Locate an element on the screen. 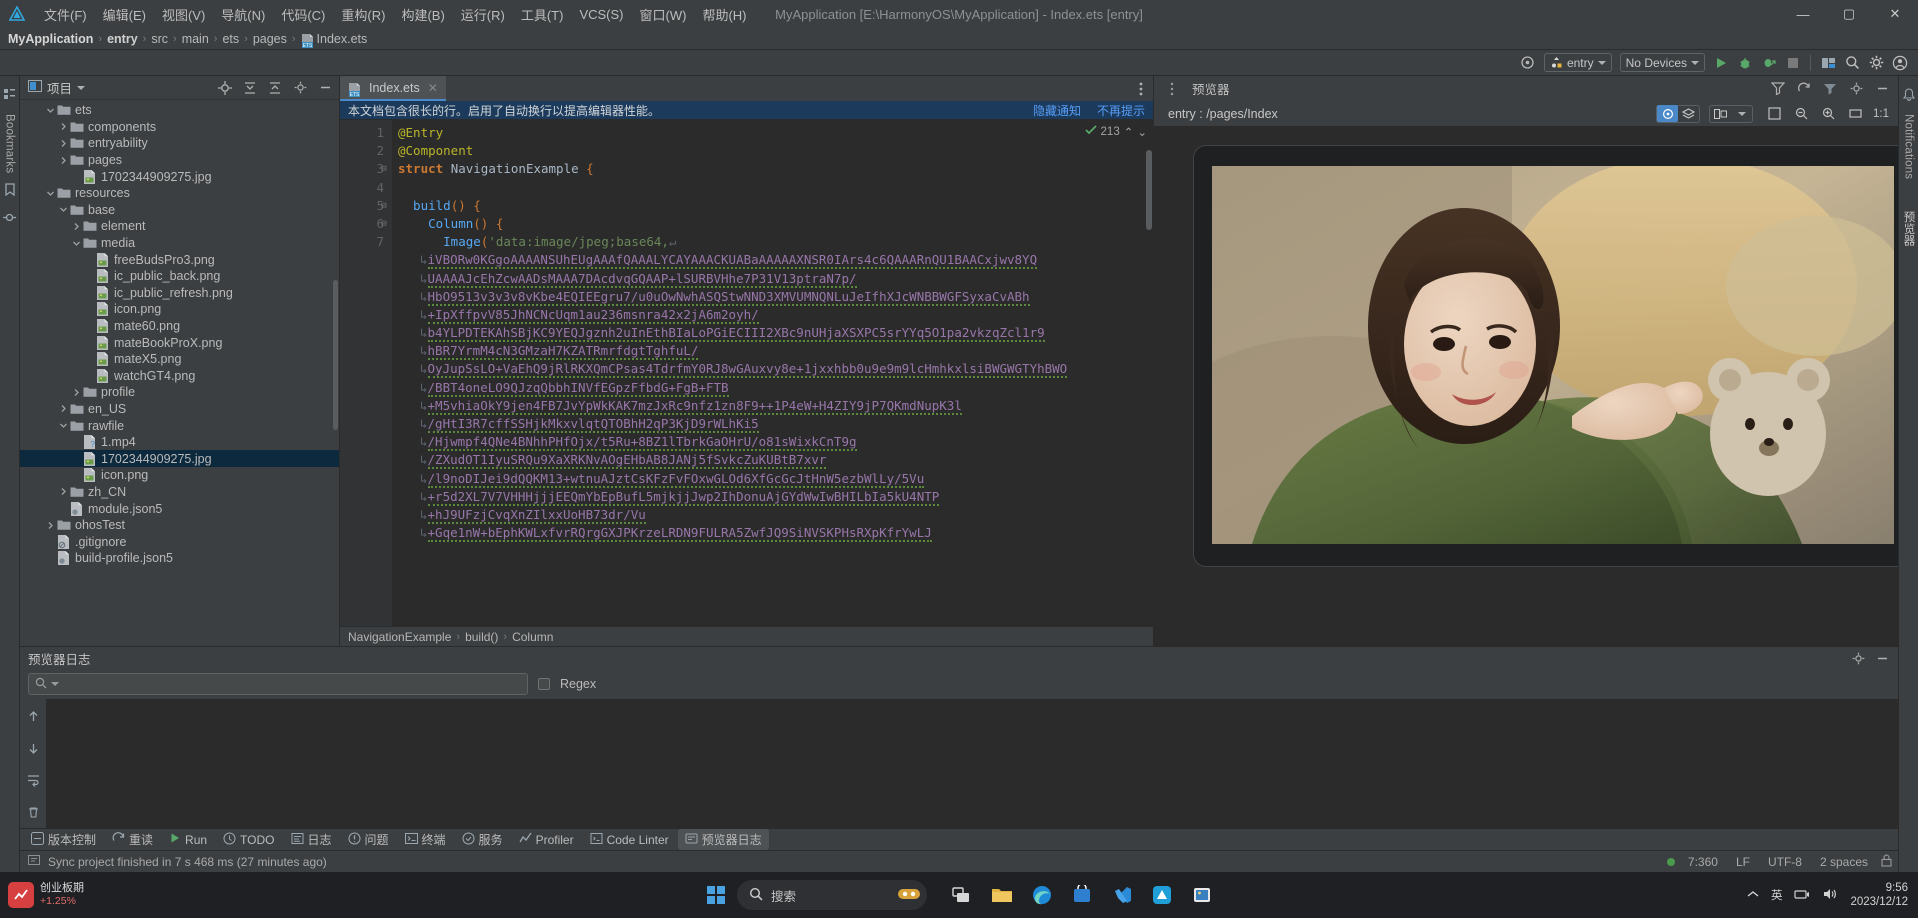 The image size is (1918, 918). menu-refactor: 重构(R) is located at coordinates (363, 14).